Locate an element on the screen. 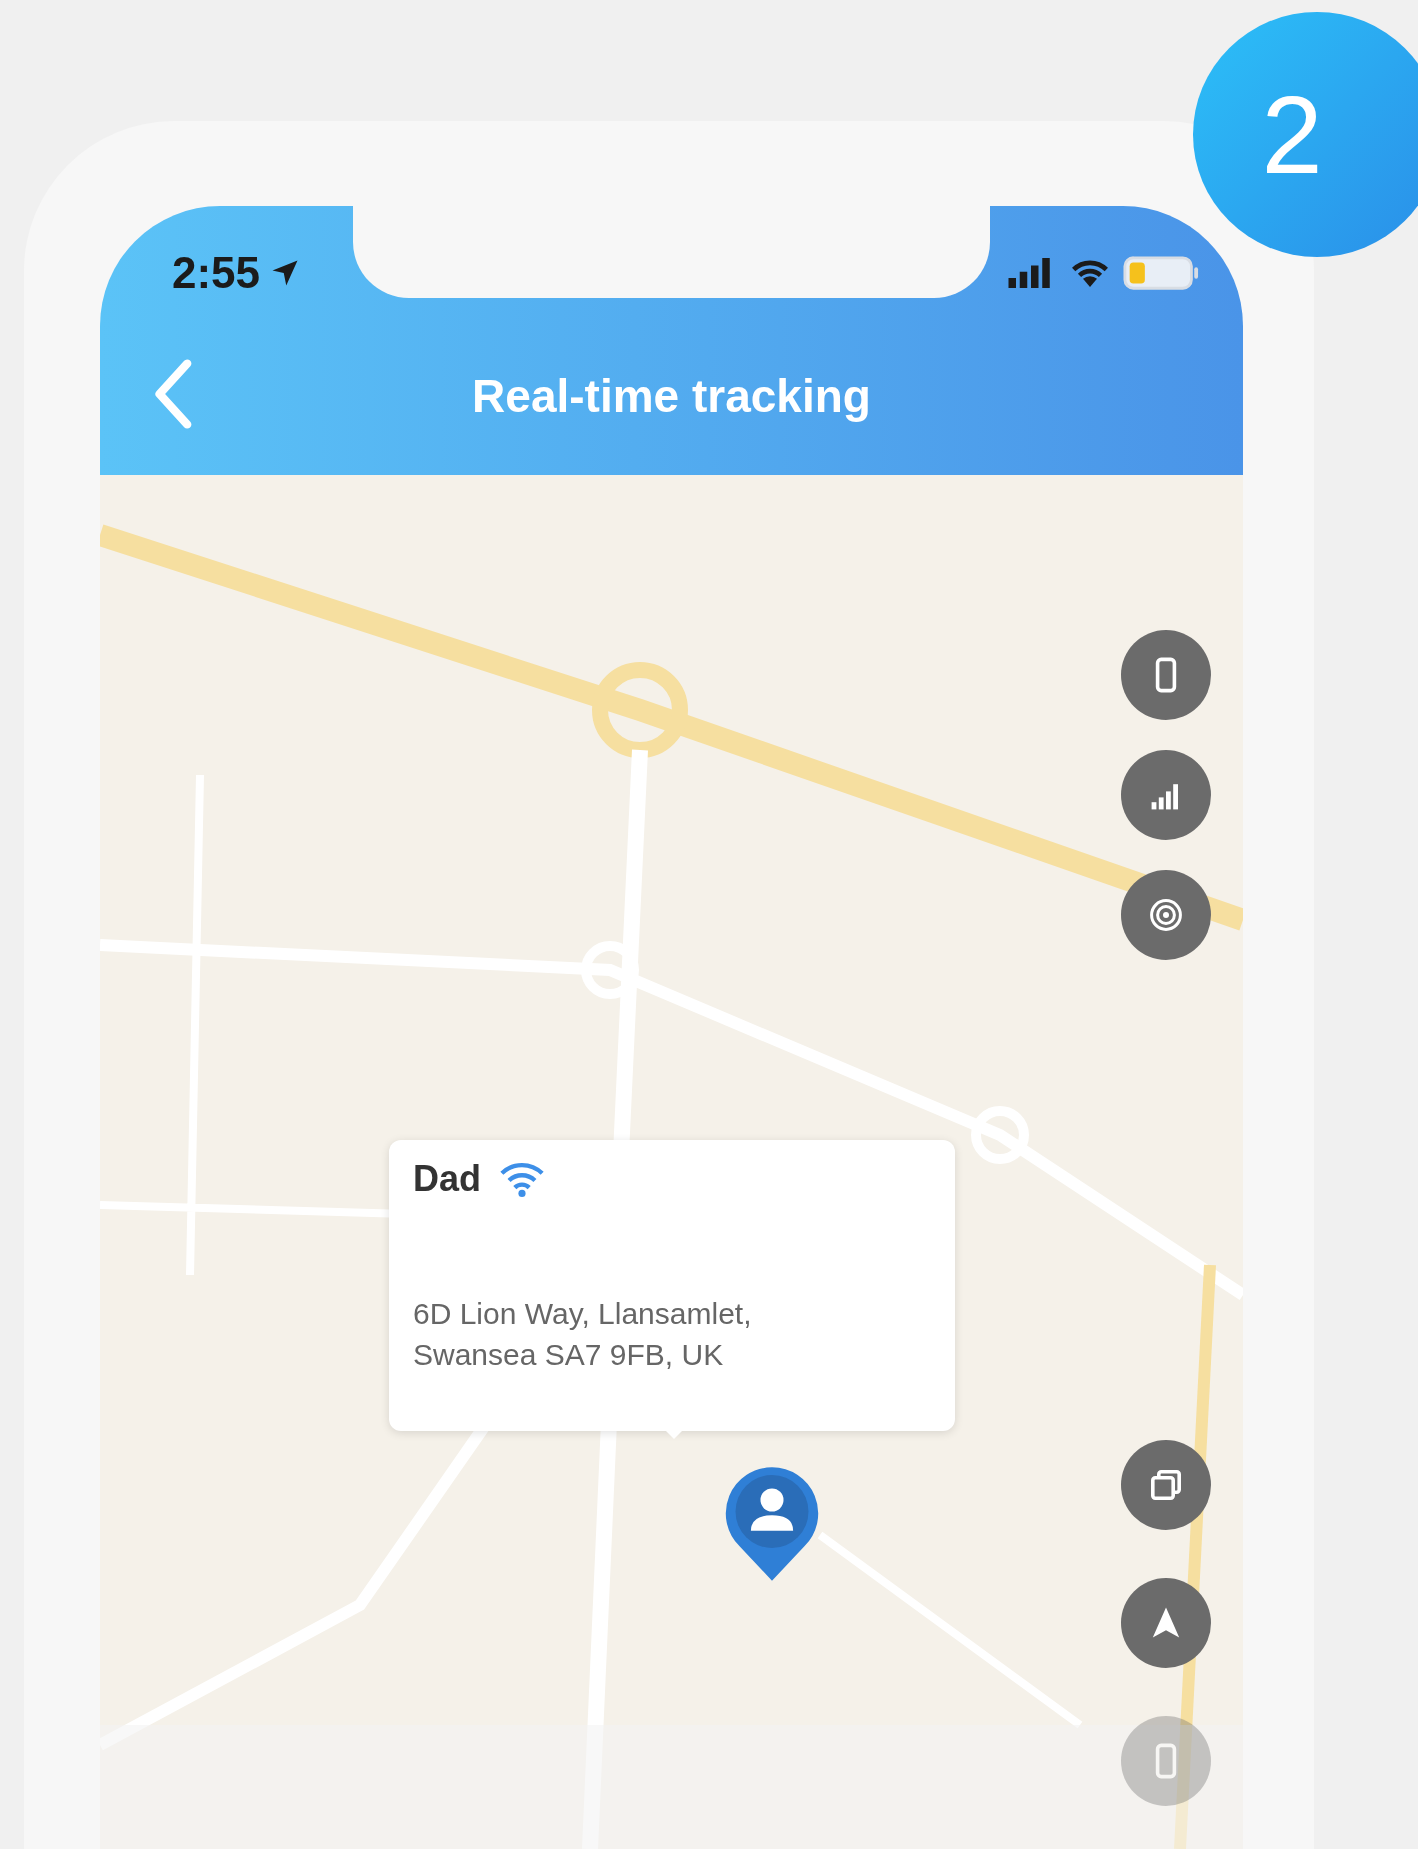 The width and height of the screenshot is (1418, 1849). person-name: Dad is located at coordinates (447, 1179).